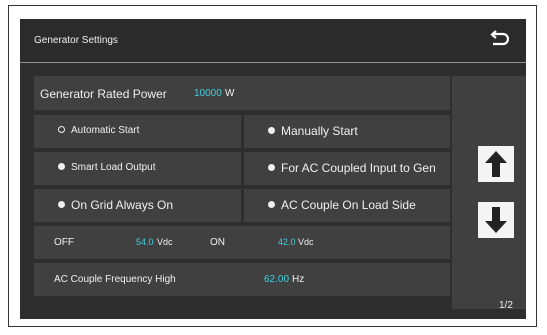 The image size is (547, 335). Describe the element at coordinates (76, 40) in the screenshot. I see `page-title: Generator Settings` at that location.